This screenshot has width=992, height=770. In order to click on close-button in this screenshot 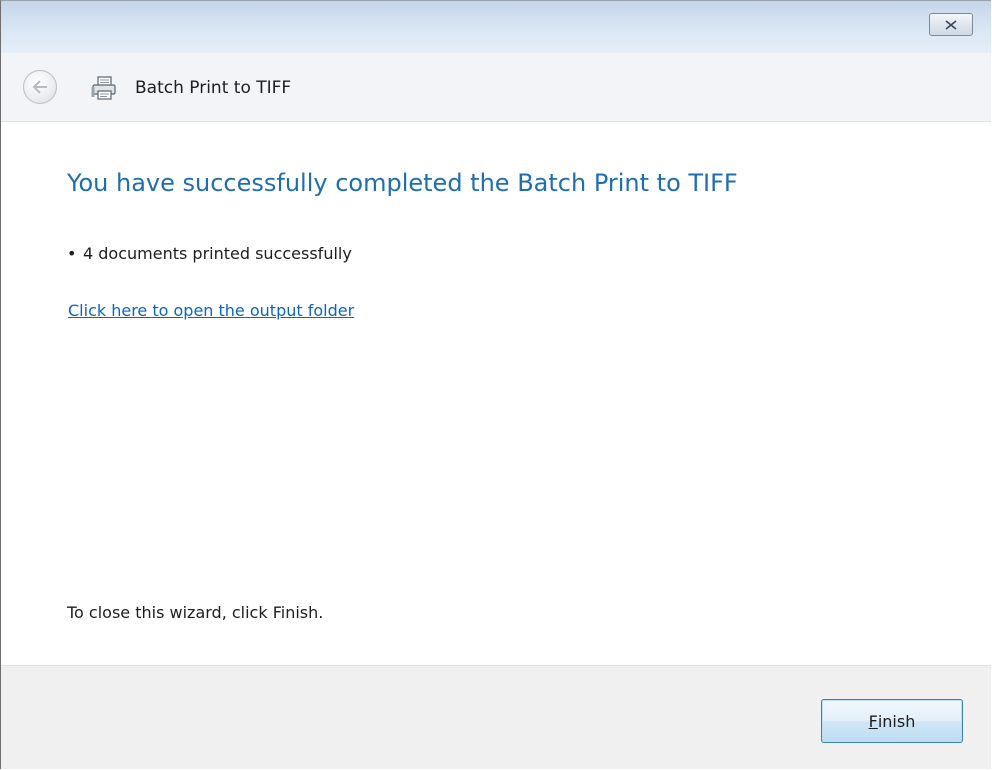, I will do `click(951, 24)`.